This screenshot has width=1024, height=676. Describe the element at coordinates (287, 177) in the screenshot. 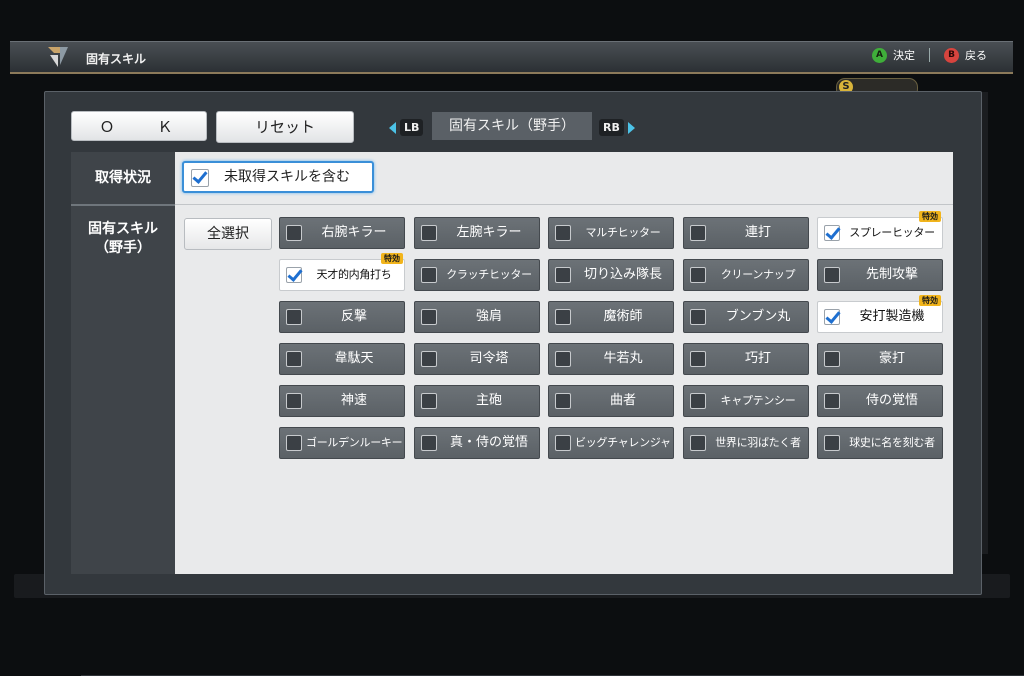

I see `include-unacquired-label: 未取得スキルを含む` at that location.